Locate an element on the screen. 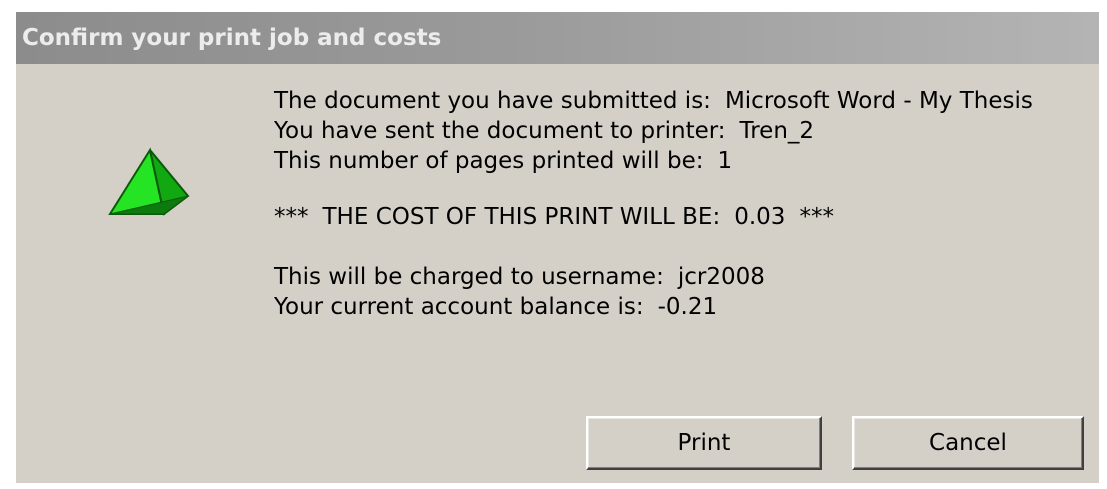  cancel-button: Cancel is located at coordinates (968, 443).